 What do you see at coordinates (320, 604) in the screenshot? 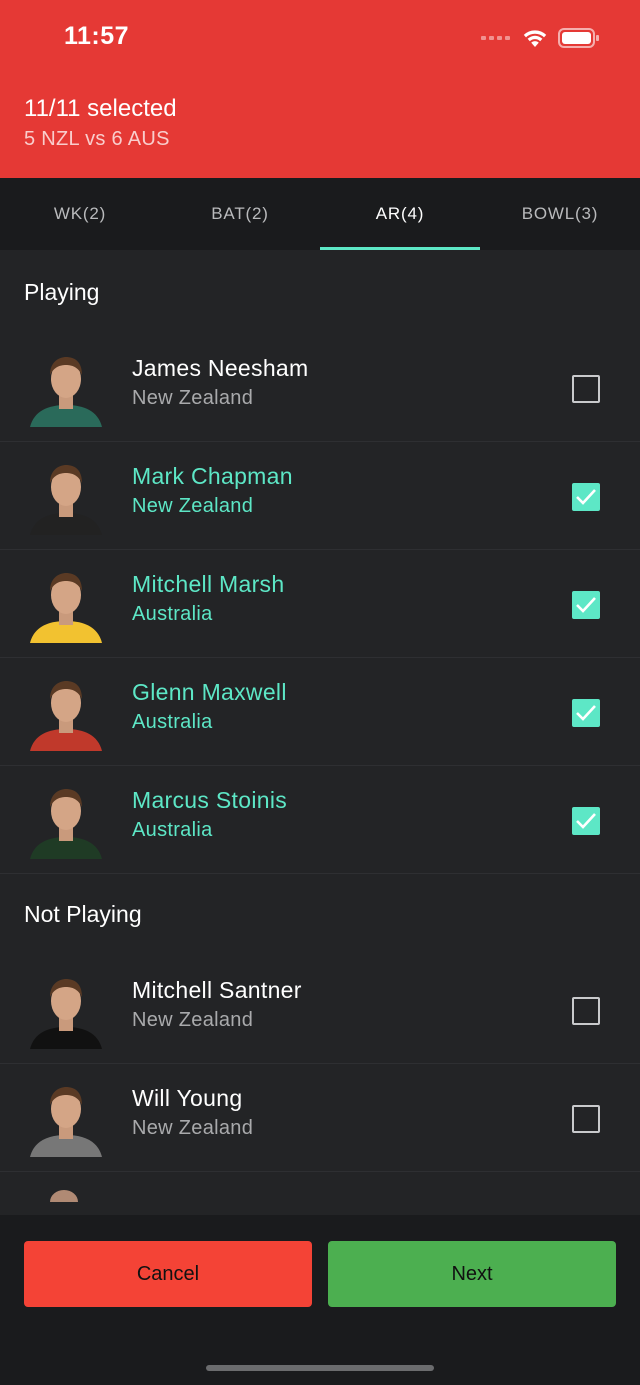
I see `player-row: Mitchell Marsh Australia` at bounding box center [320, 604].